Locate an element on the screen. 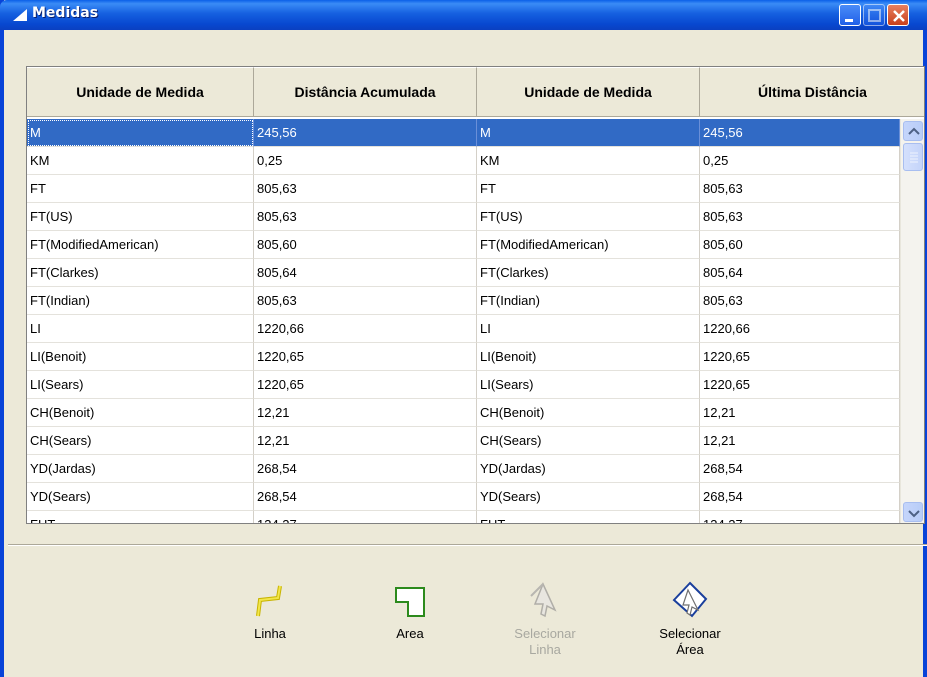 The width and height of the screenshot is (927, 677). scroll-up-button is located at coordinates (913, 131).